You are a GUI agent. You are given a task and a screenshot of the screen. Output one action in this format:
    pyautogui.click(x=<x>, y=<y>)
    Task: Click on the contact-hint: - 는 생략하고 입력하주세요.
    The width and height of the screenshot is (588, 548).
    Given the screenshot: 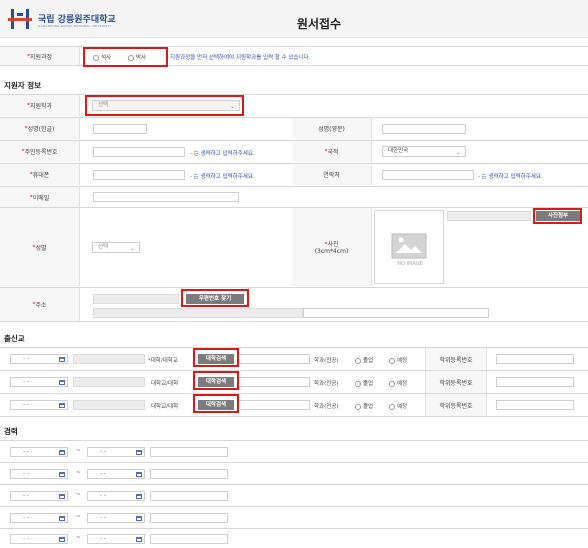 What is the action you would take?
    pyautogui.click(x=510, y=177)
    